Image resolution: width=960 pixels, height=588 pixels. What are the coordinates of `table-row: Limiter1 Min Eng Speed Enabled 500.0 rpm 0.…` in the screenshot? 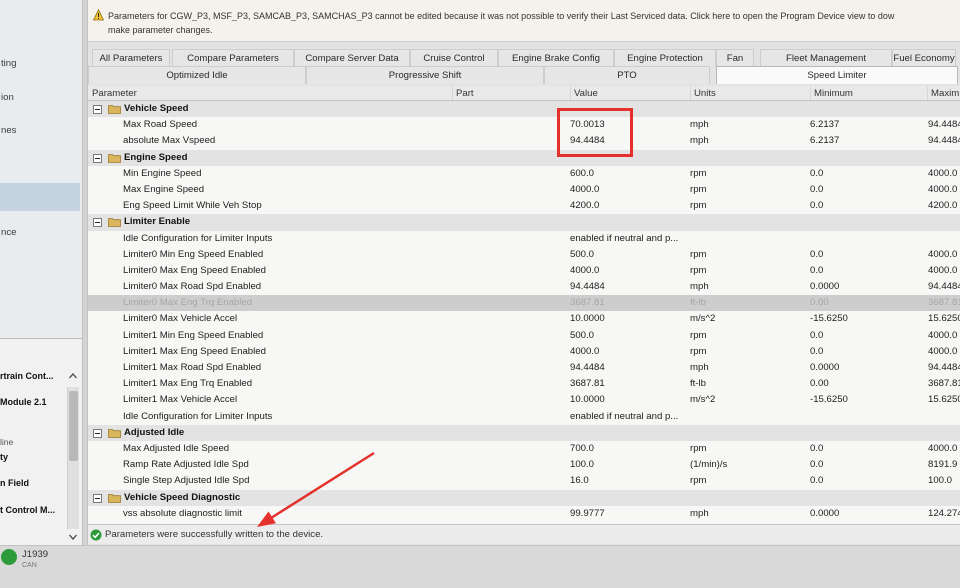 It's located at (524, 336).